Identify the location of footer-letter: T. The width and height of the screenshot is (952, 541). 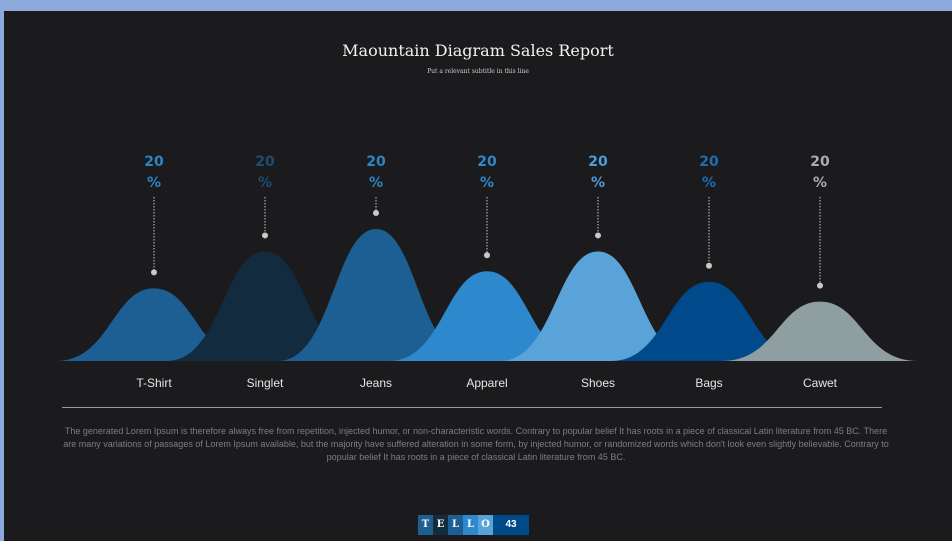
(425, 525).